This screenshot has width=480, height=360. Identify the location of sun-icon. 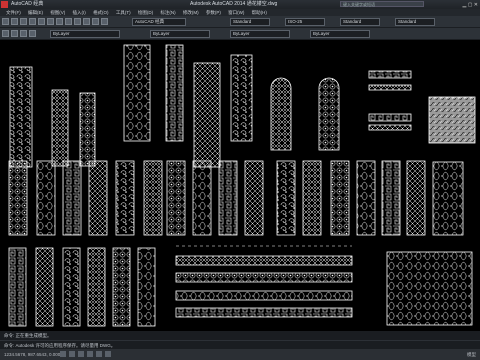
(23, 33).